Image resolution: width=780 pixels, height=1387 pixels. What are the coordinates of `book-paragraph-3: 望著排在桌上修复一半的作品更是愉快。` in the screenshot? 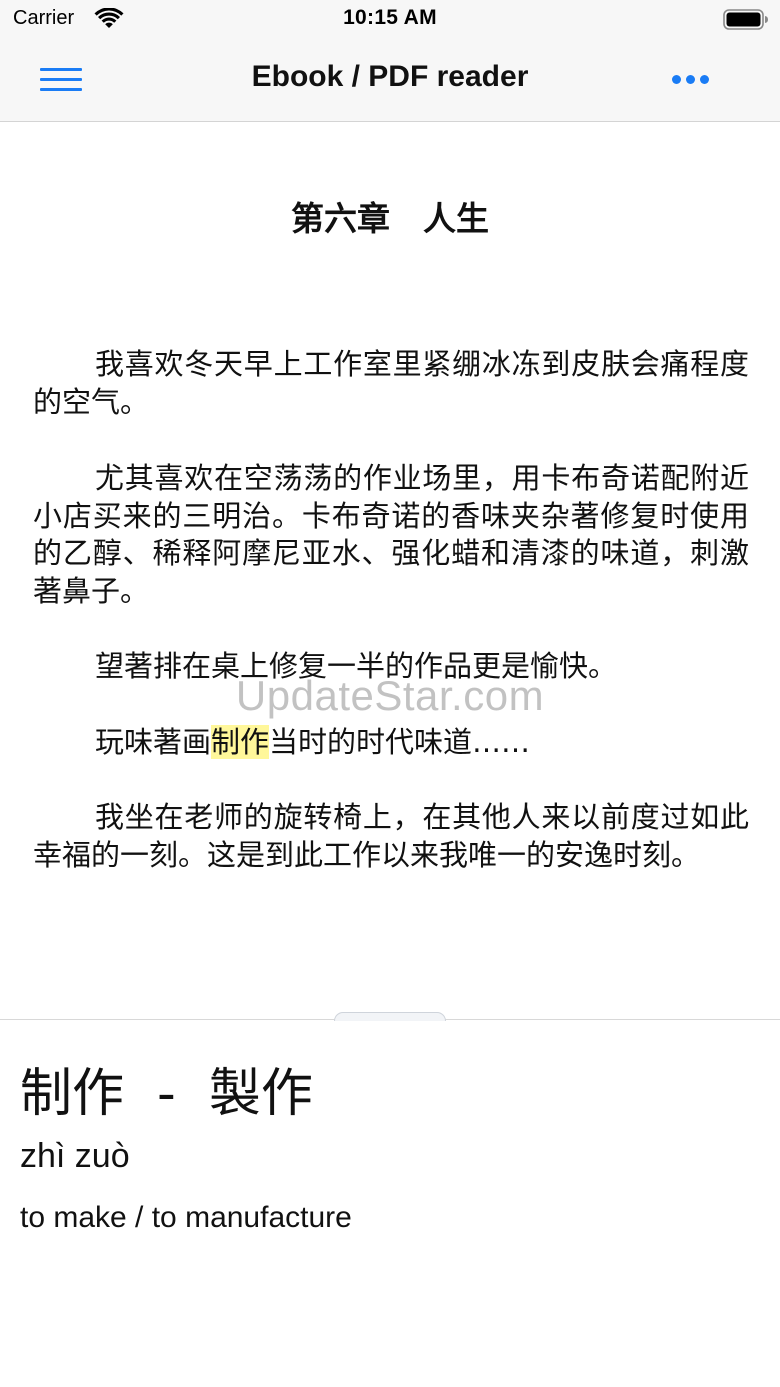 It's located at (391, 667).